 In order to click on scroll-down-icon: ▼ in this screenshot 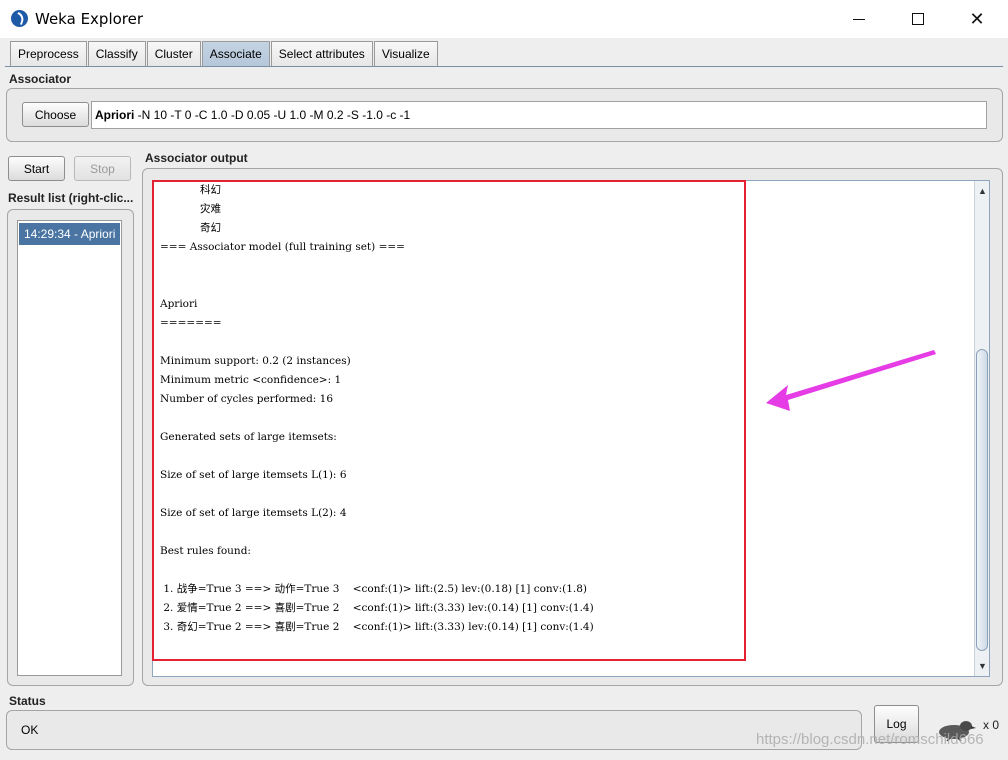, I will do `click(982, 665)`.